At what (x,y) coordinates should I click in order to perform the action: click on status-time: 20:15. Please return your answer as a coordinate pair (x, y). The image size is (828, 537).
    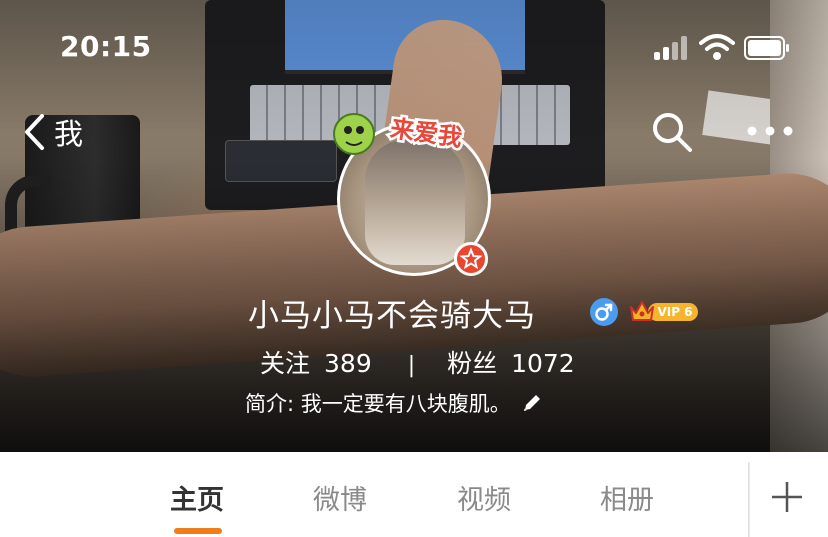
    Looking at the image, I should click on (106, 46).